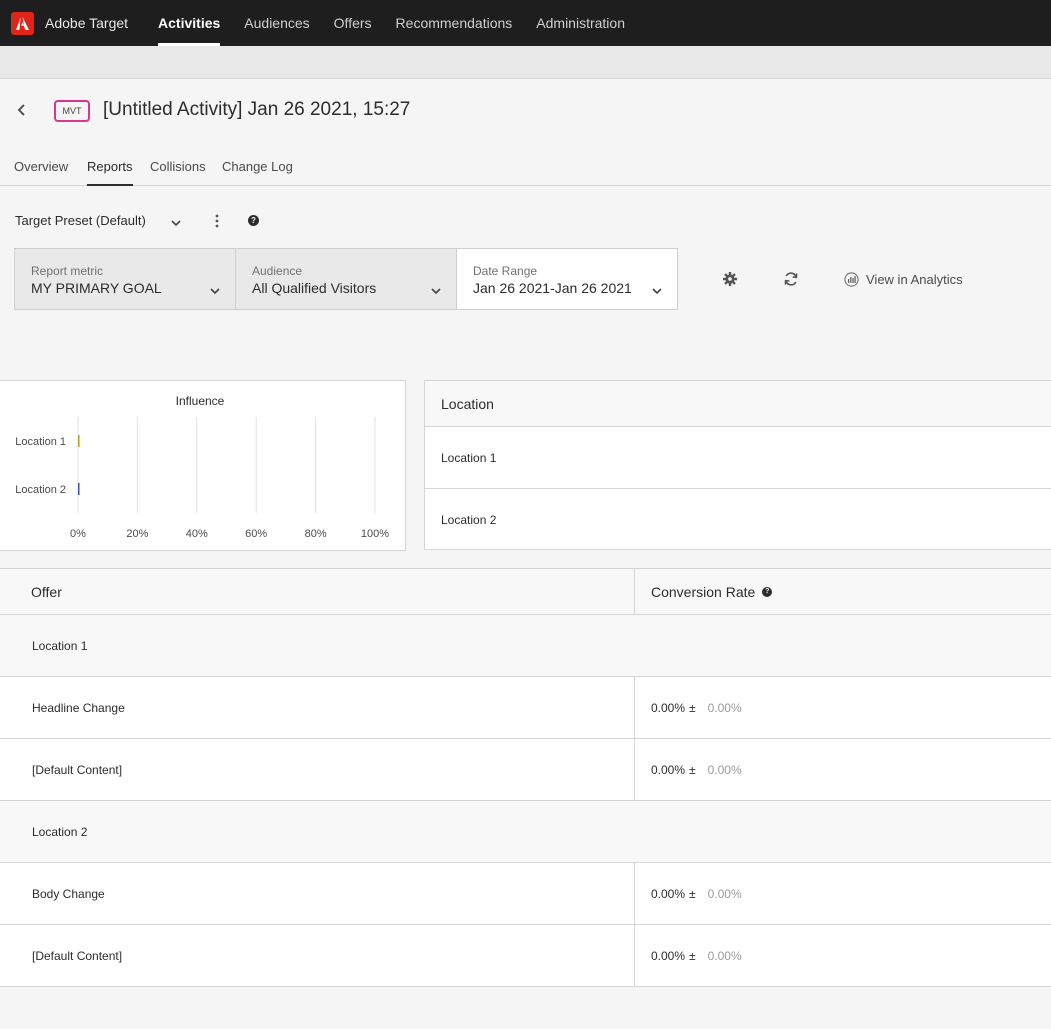 The height and width of the screenshot is (1029, 1051). I want to click on tab-change-log: Change Log, so click(257, 172).